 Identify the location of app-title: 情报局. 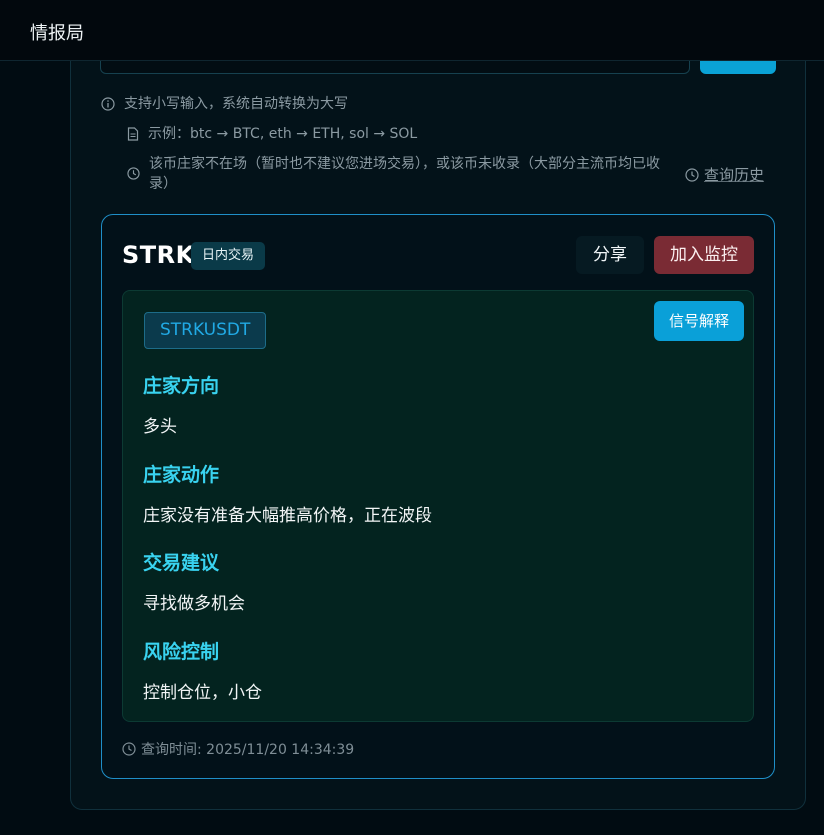
(57, 33).